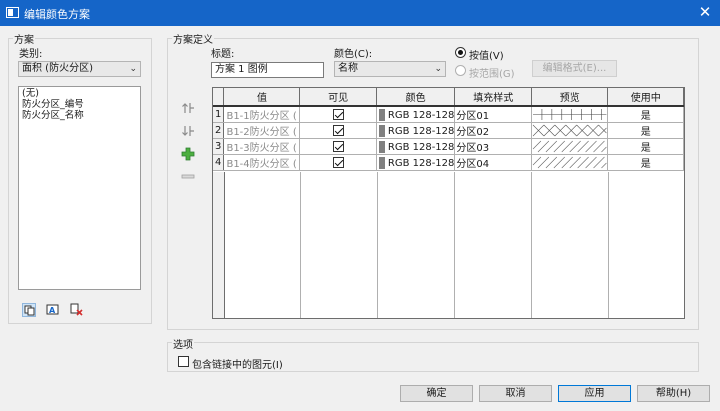 The height and width of the screenshot is (411, 720). I want to click on row-number: 4, so click(219, 162).